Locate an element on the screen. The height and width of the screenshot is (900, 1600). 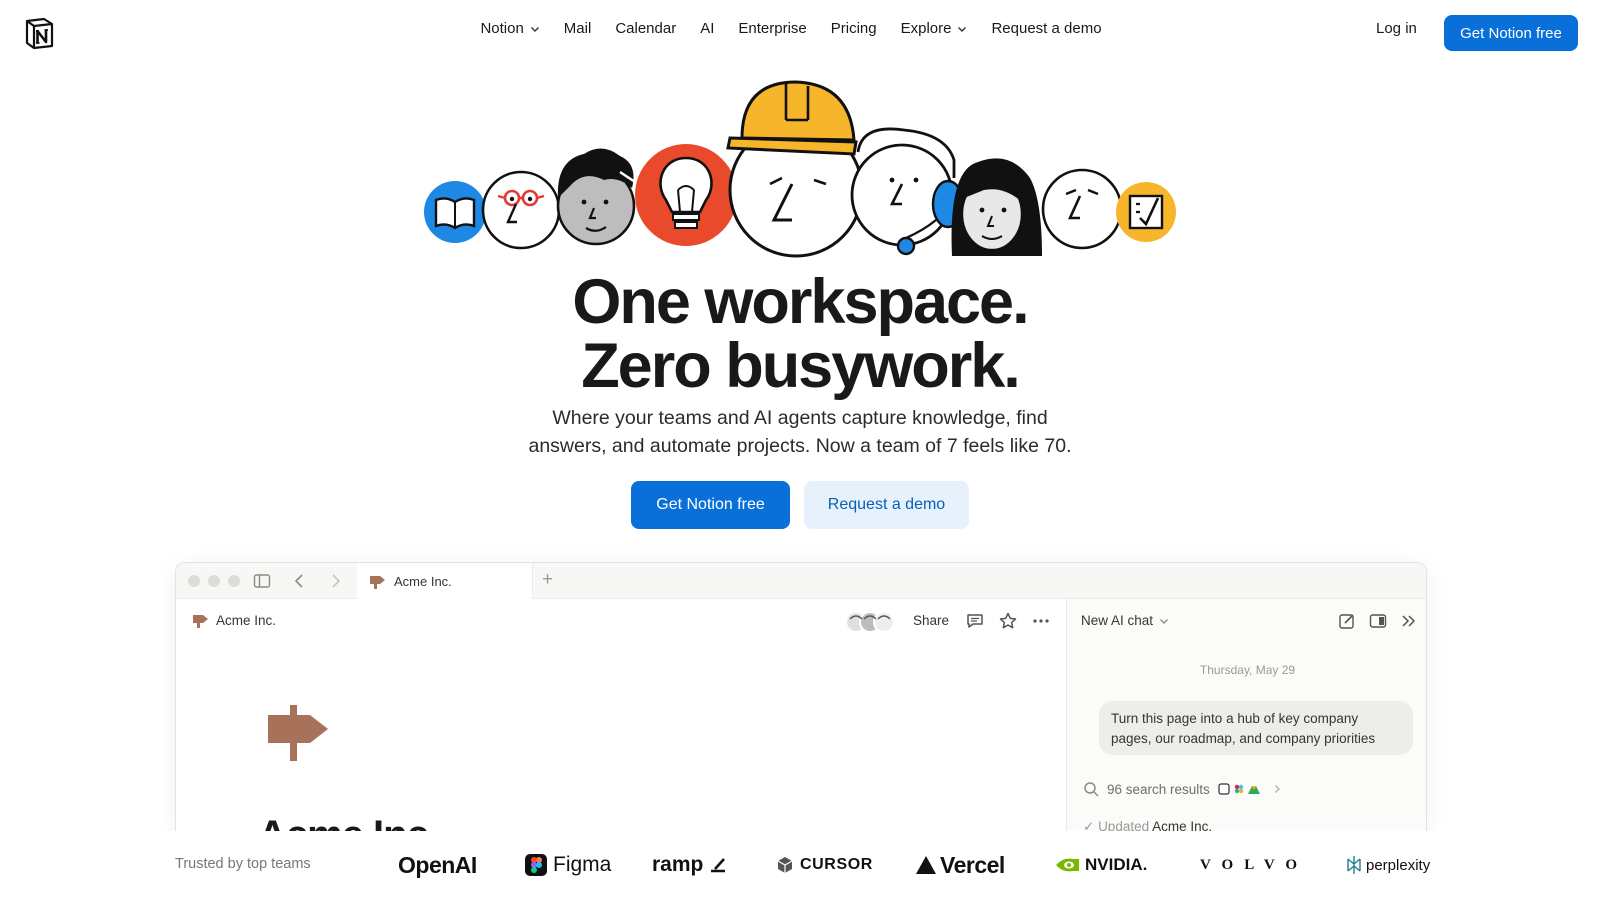
hero-headline: One workspace. Zero busywork. is located at coordinates (800, 334).